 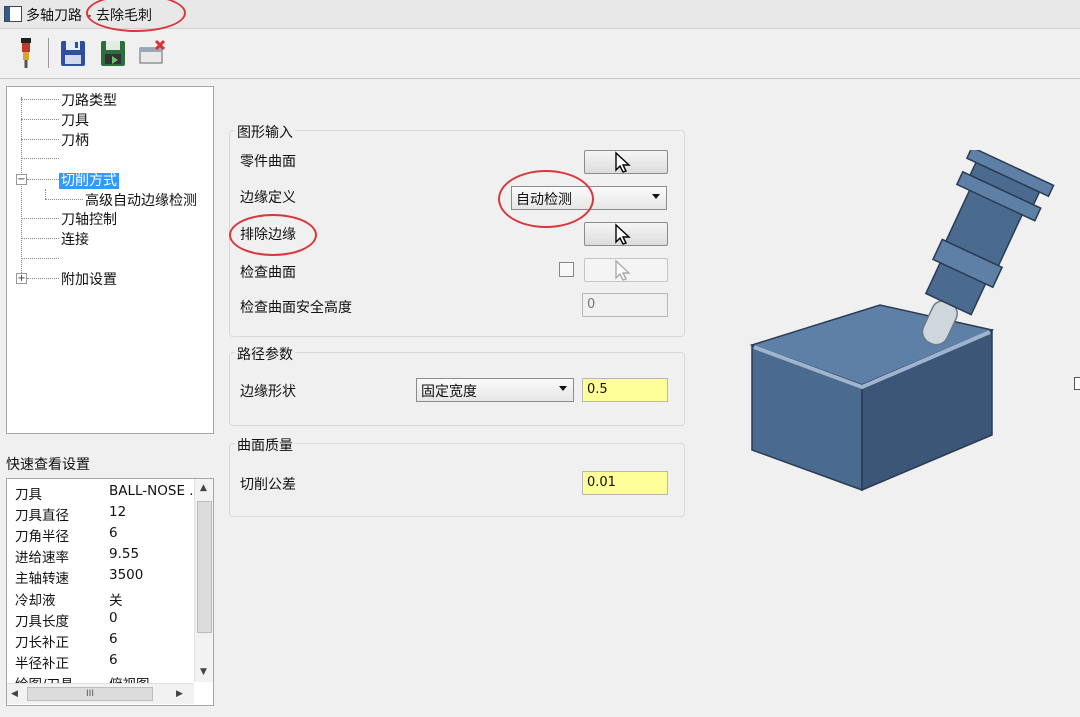 What do you see at coordinates (48, 465) in the screenshot?
I see `quick-view-title: 快速查看设置` at bounding box center [48, 465].